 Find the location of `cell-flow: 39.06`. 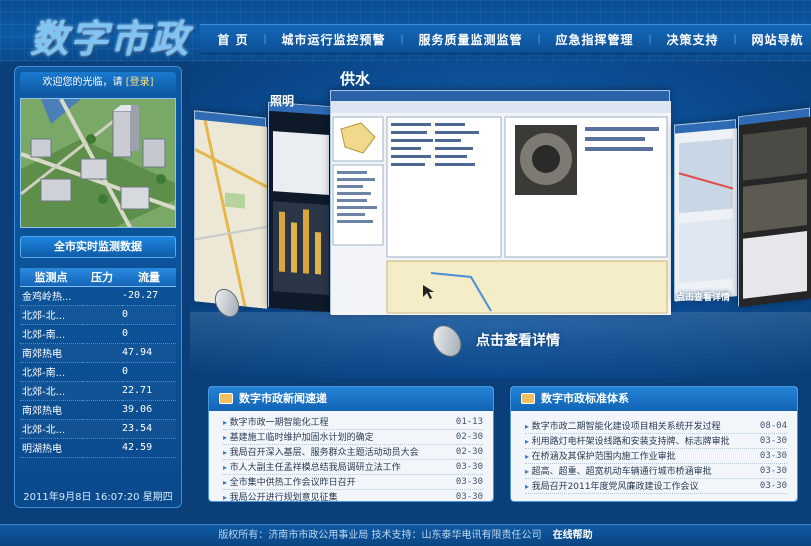

cell-flow: 39.06 is located at coordinates (149, 410).